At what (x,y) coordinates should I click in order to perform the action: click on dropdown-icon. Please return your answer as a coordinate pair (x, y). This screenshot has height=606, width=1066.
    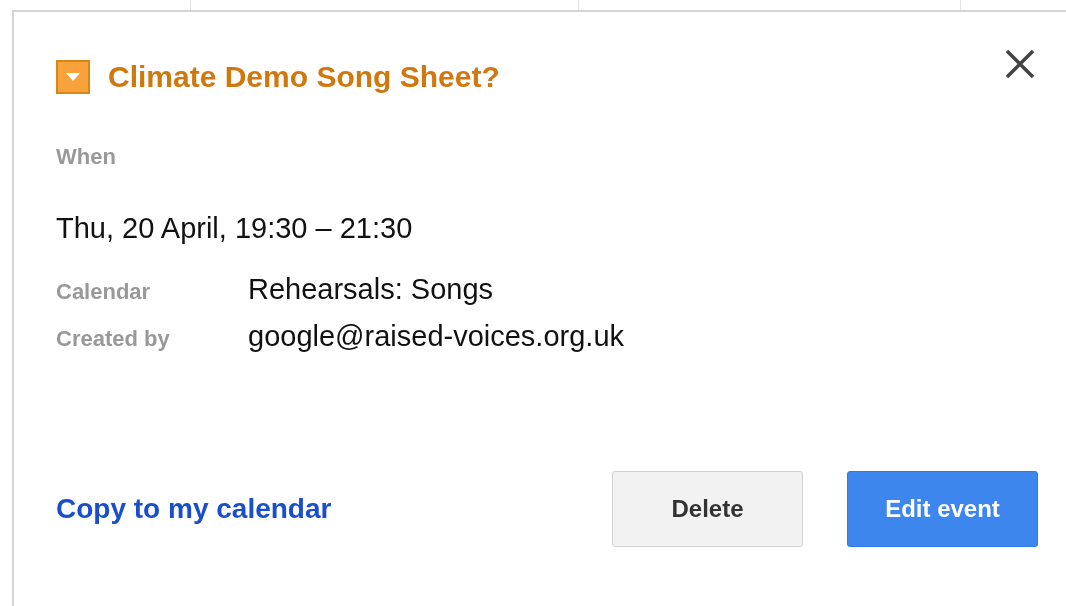
    Looking at the image, I should click on (73, 77).